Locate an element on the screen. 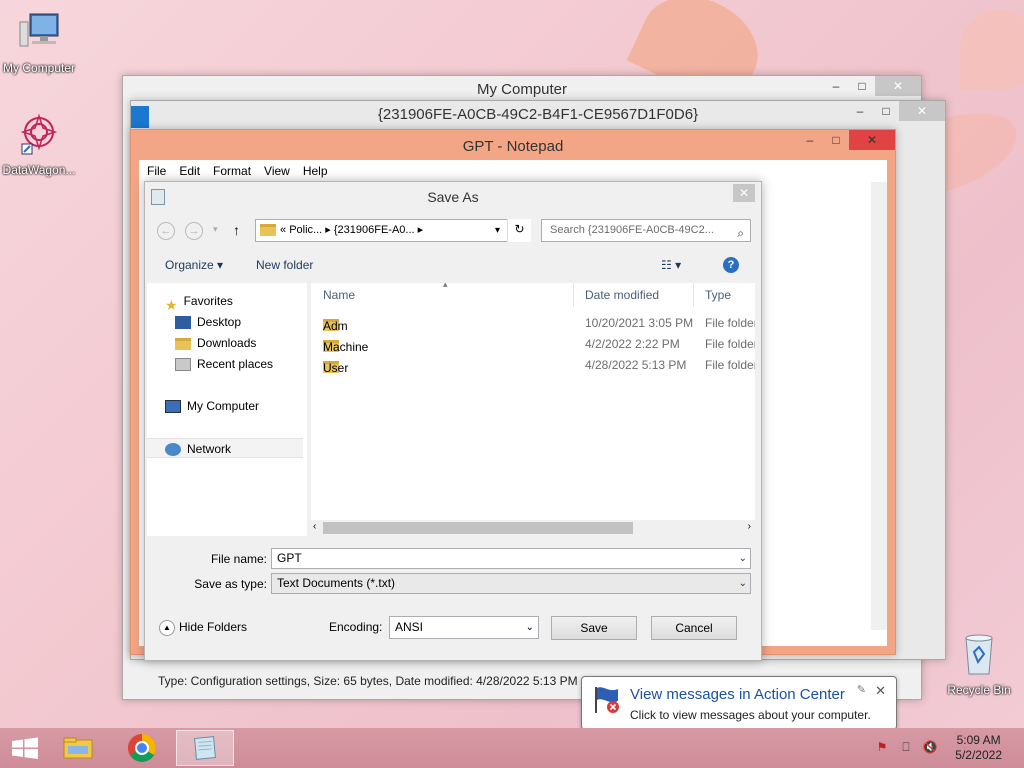 This screenshot has height=768, width=1024. refresh-button: ↻ is located at coordinates (519, 230).